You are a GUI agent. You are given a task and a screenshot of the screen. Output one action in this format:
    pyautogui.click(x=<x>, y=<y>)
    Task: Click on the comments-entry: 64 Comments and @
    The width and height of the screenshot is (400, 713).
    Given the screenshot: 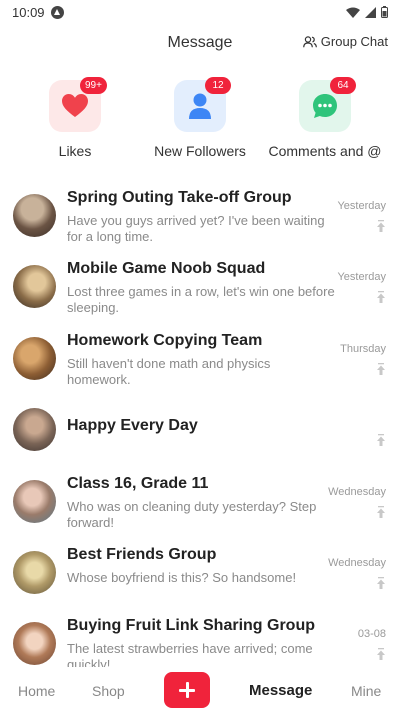 What is the action you would take?
    pyautogui.click(x=325, y=118)
    